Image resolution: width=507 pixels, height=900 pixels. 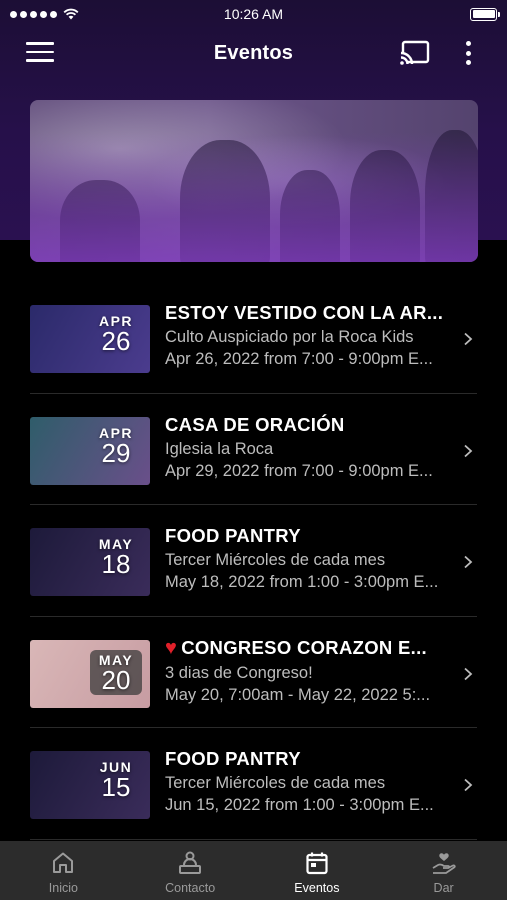 I want to click on event-thumbnail: APR 29, so click(x=90, y=450).